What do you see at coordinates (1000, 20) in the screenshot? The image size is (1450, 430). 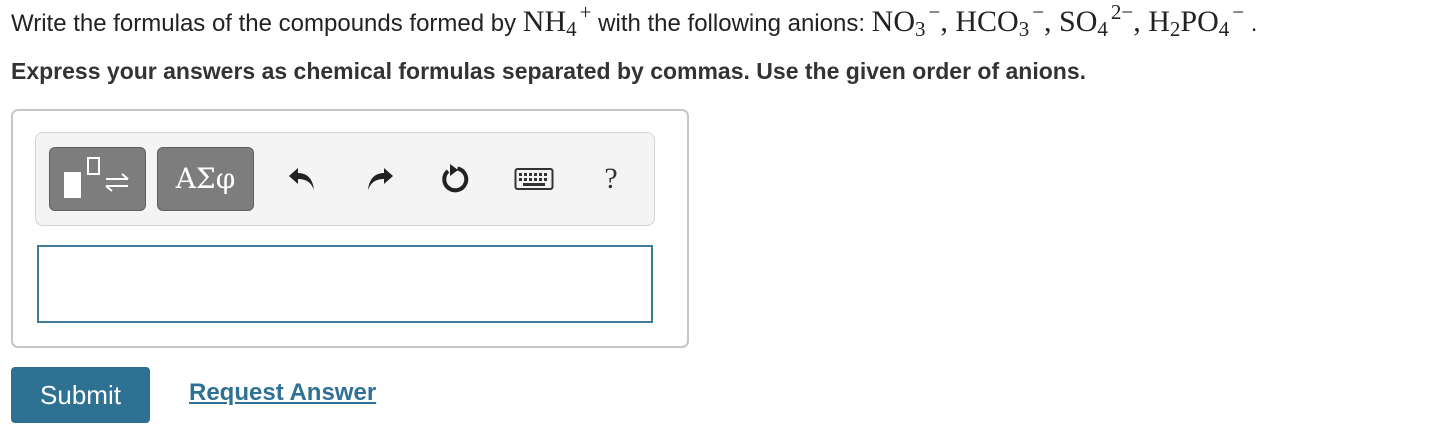 I see `anion-bicarbonate: HCO3−` at bounding box center [1000, 20].